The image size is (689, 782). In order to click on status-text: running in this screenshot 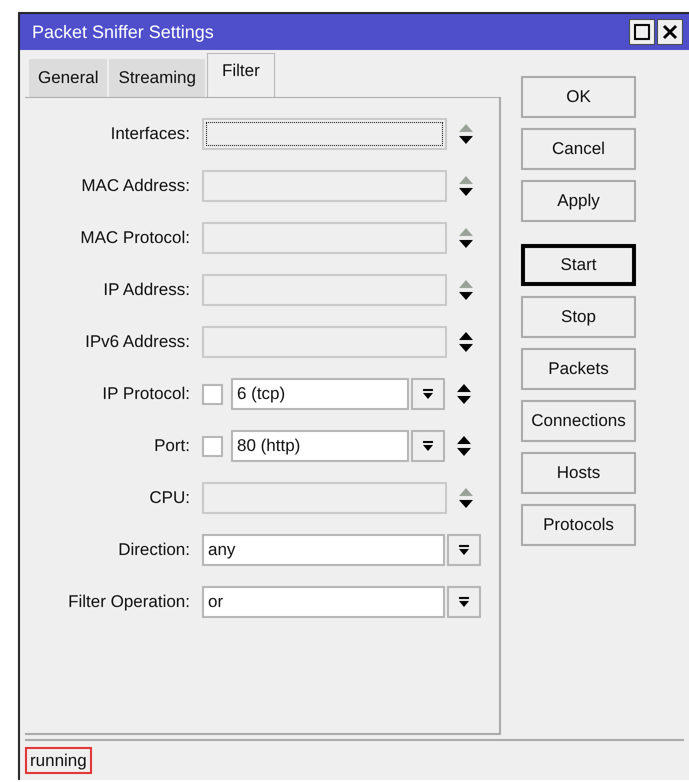, I will do `click(58, 760)`.